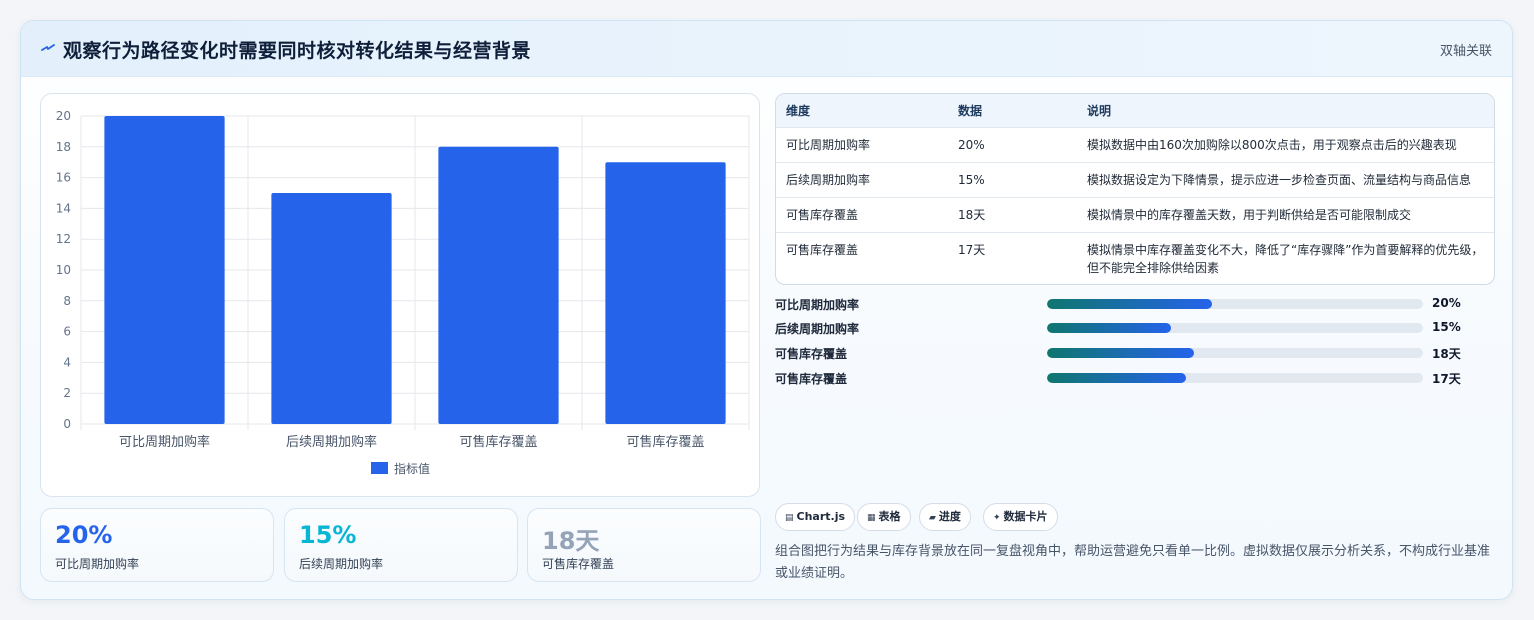 Image resolution: width=1534 pixels, height=620 pixels. I want to click on table-header-cell: 维度, so click(798, 111).